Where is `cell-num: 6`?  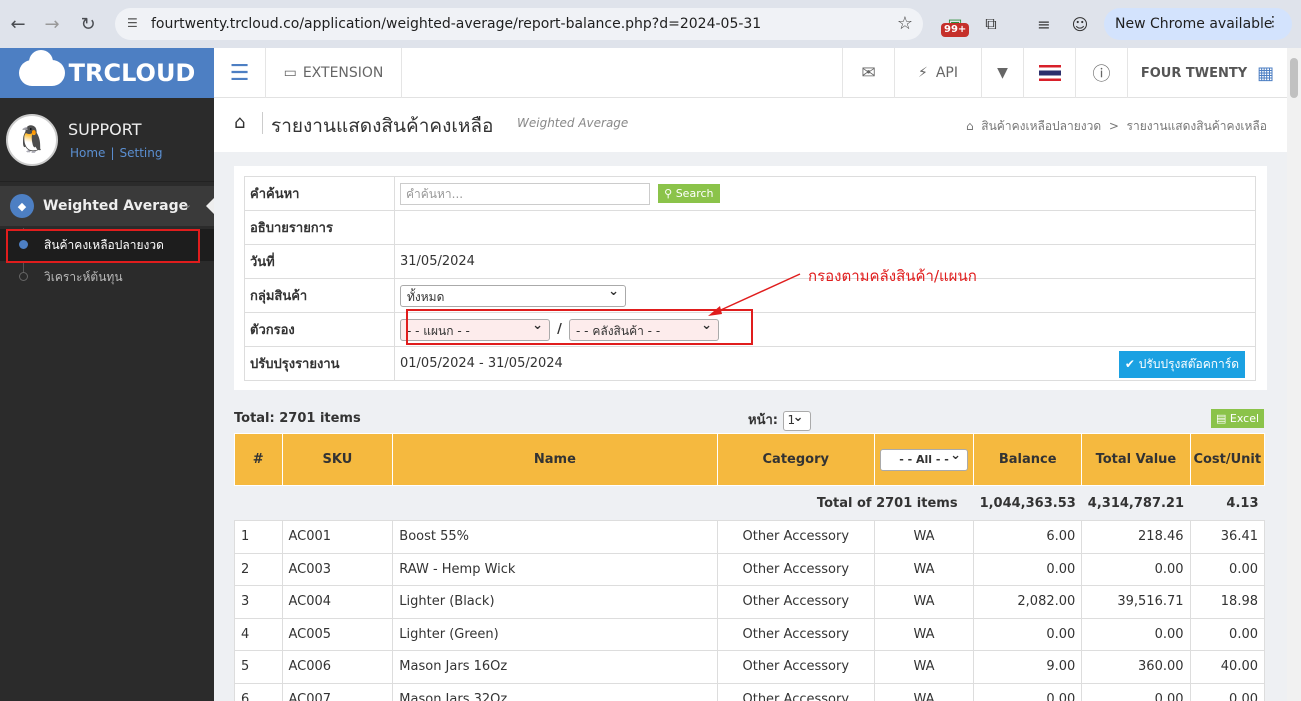 cell-num: 6 is located at coordinates (258, 691).